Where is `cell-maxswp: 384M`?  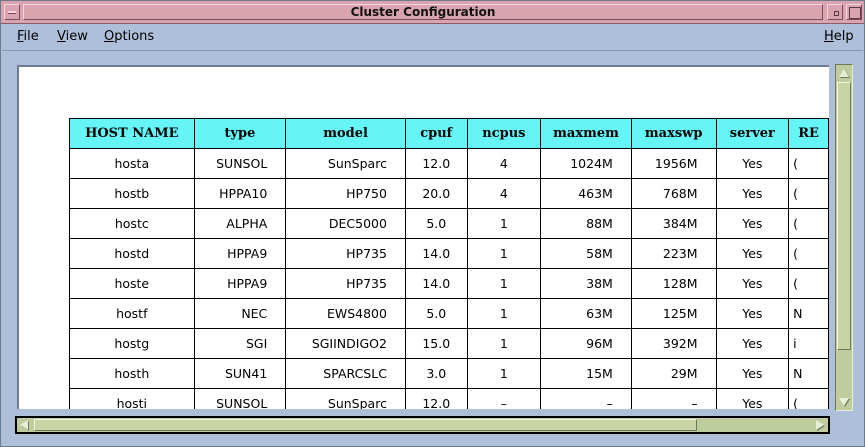 cell-maxswp: 384M is located at coordinates (673, 223).